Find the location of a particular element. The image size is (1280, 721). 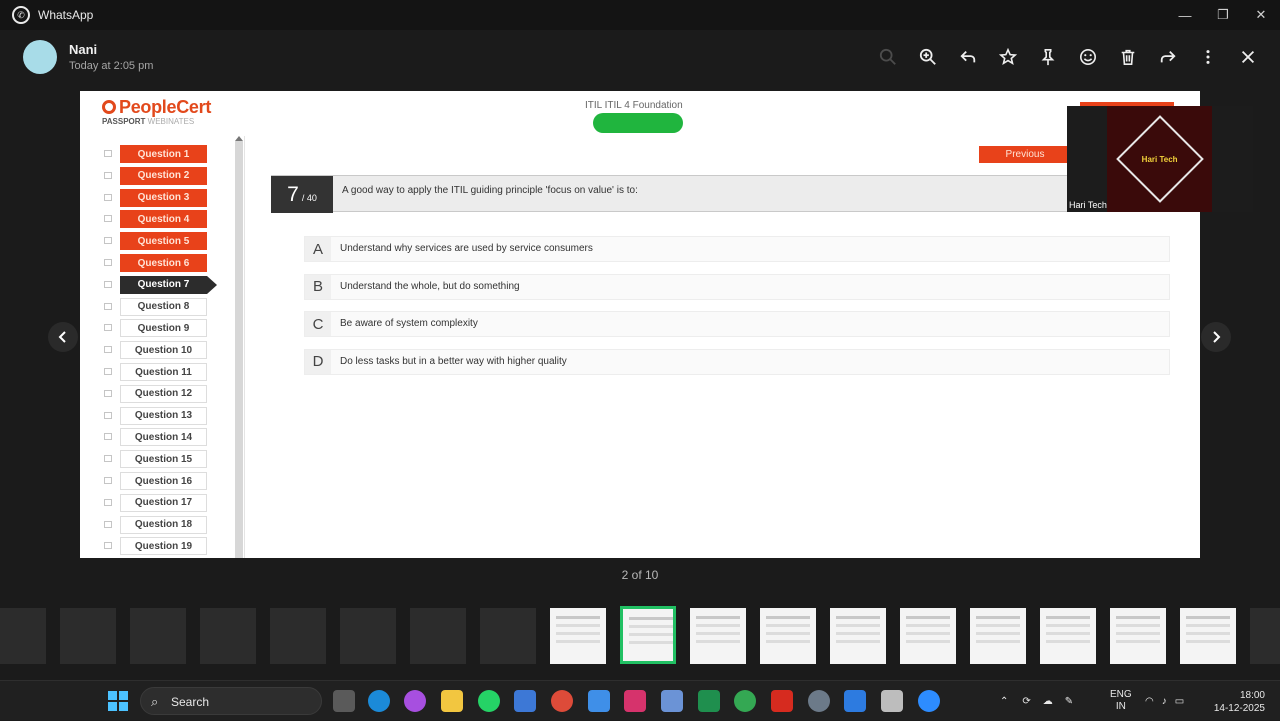

settings-icon is located at coordinates (819, 701).